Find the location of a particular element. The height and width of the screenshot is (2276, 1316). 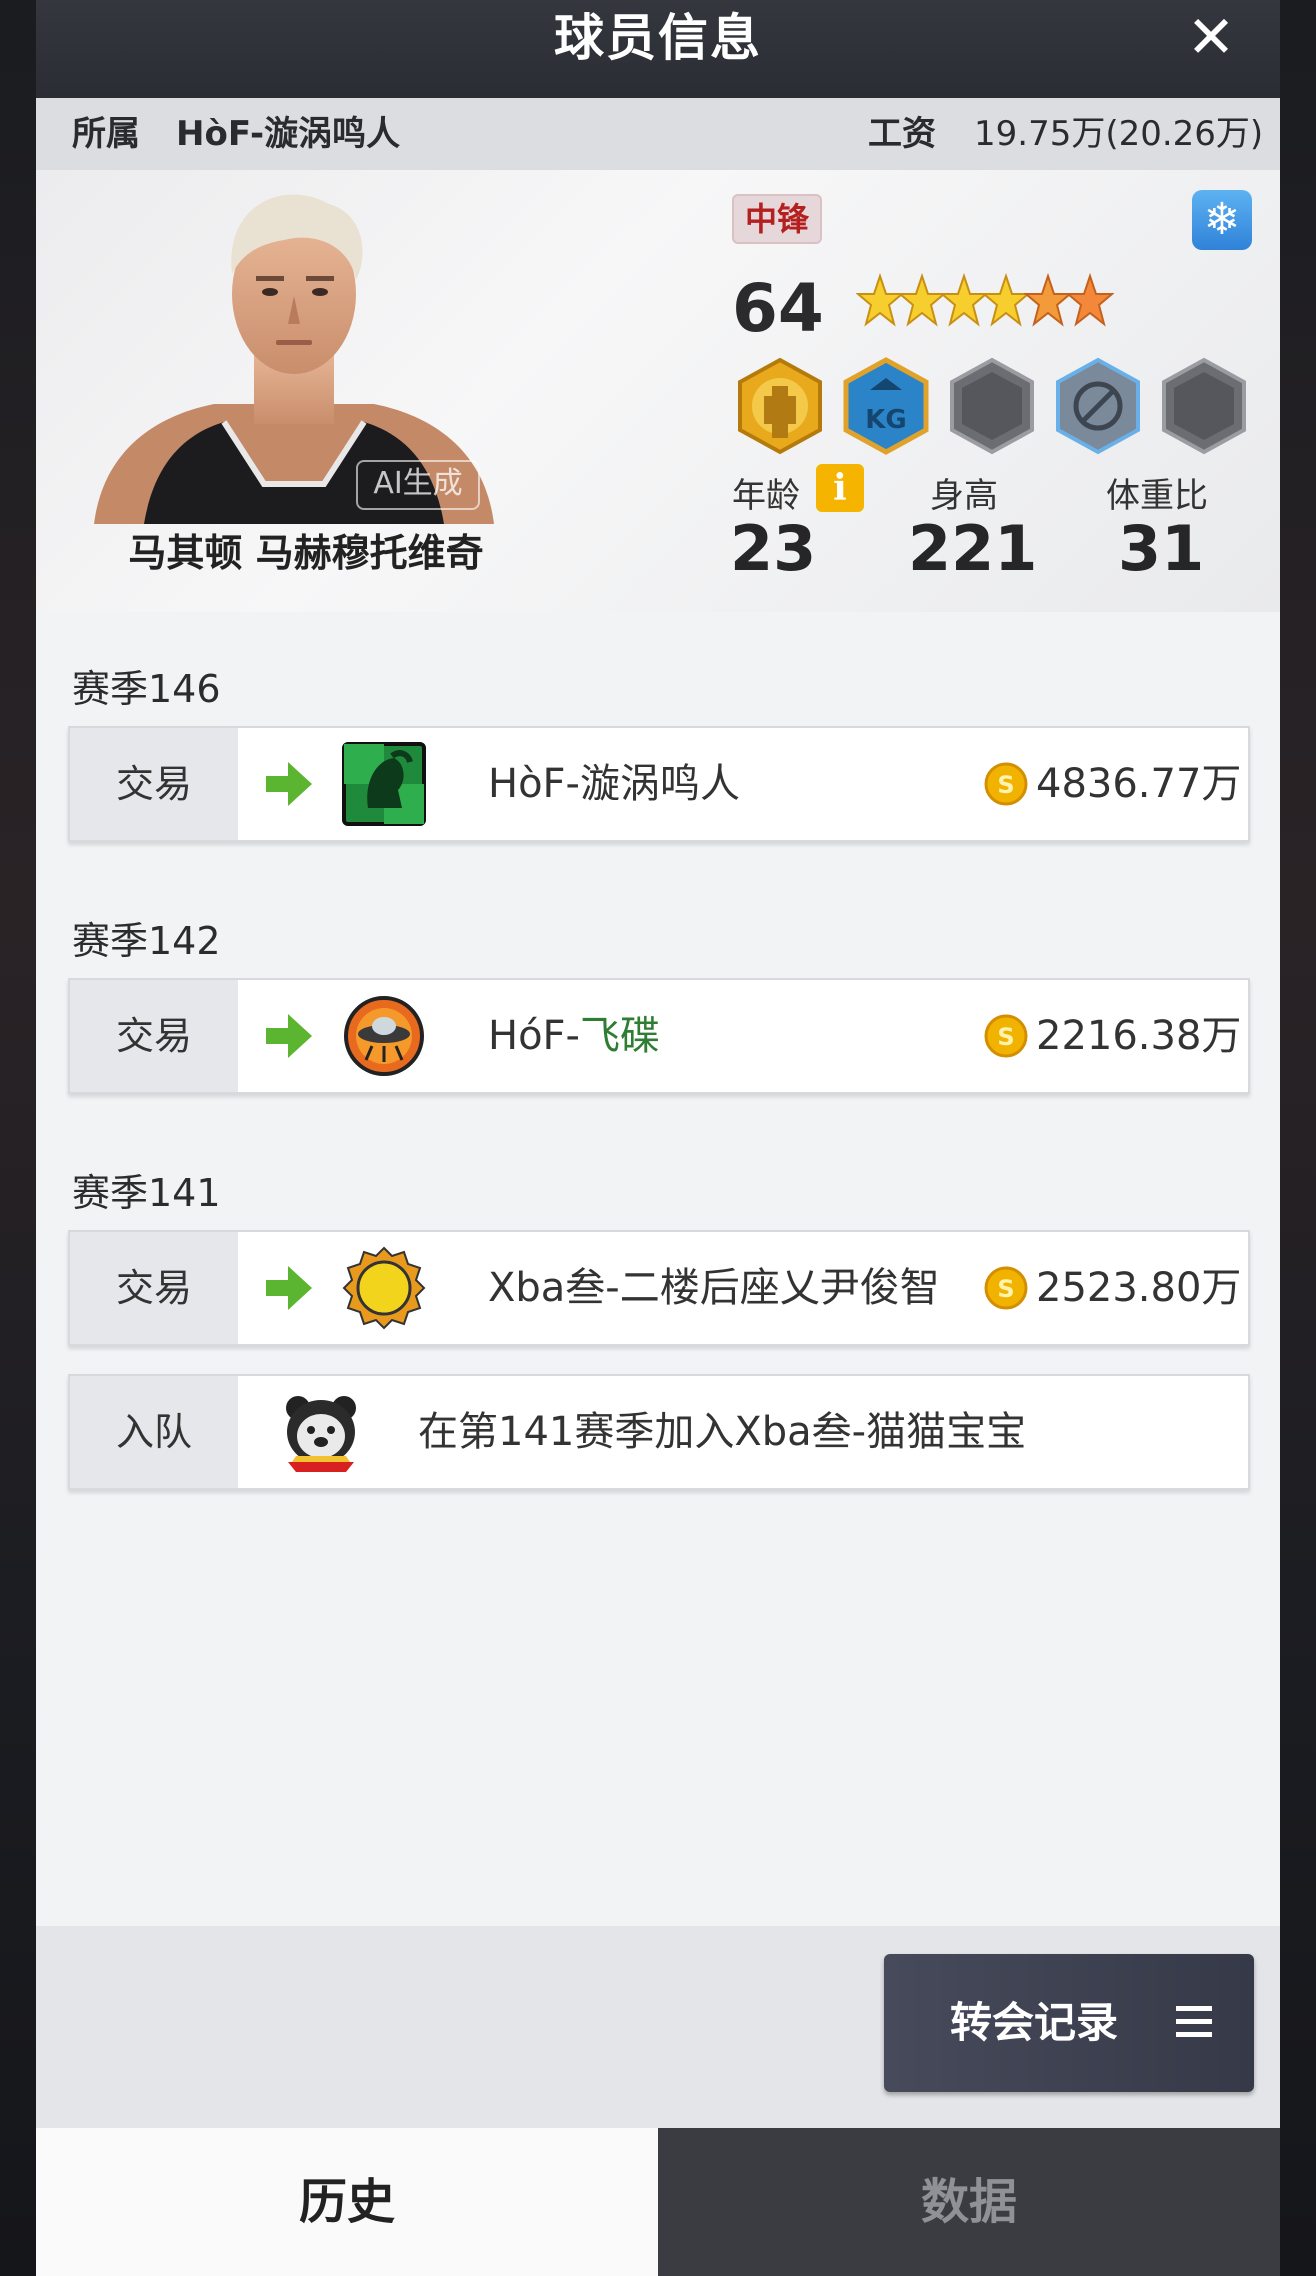

transfer-fee: 4836.77万 is located at coordinates (1139, 784).